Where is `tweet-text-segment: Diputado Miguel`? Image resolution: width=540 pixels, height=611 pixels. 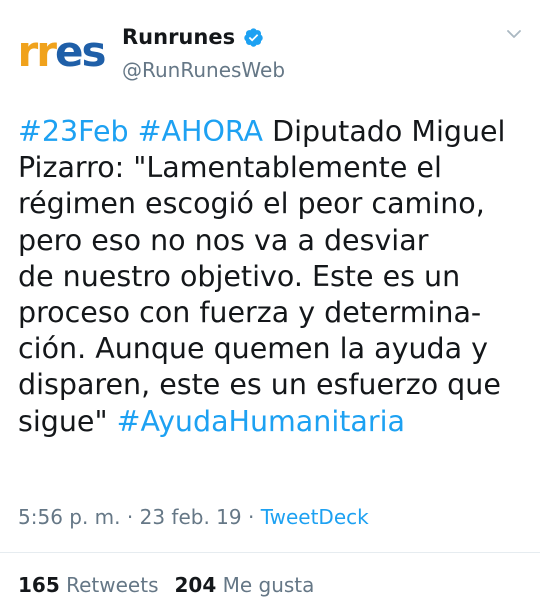 tweet-text-segment: Diputado Miguel is located at coordinates (384, 131).